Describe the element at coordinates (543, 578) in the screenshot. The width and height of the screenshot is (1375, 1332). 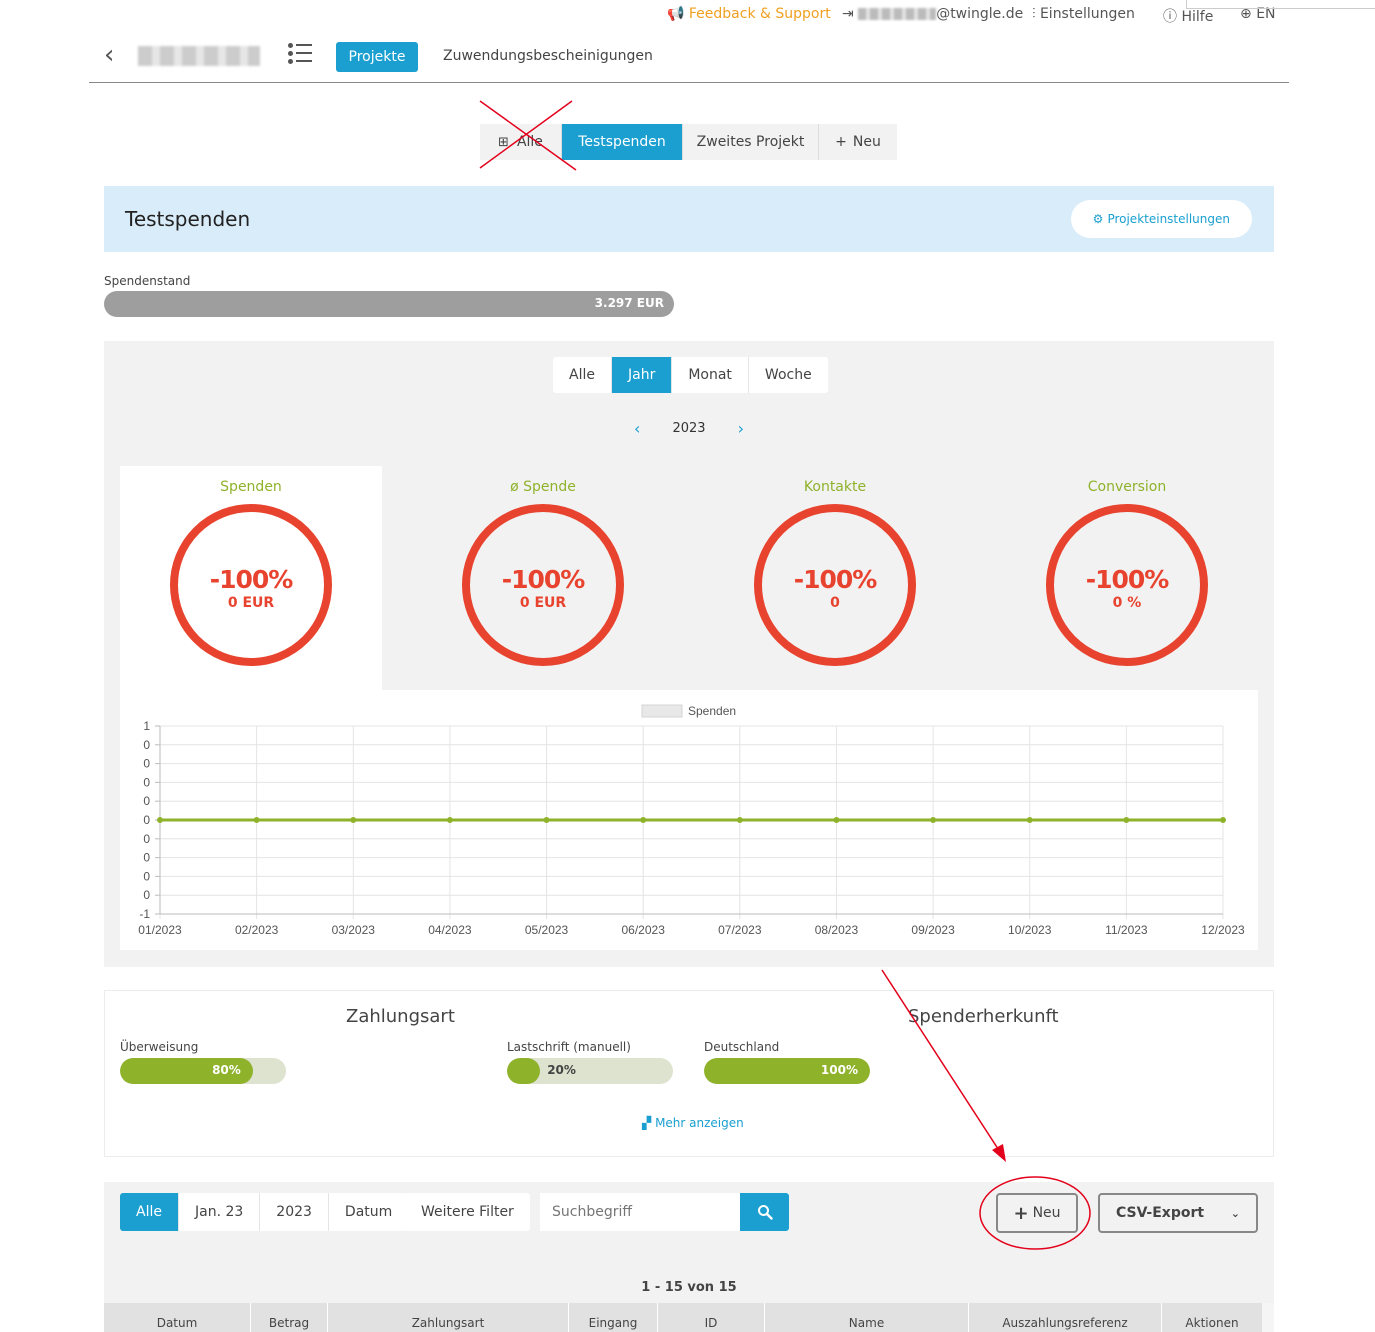
I see `kpi-average-donation: ø Spende -100% 0 EUR` at that location.